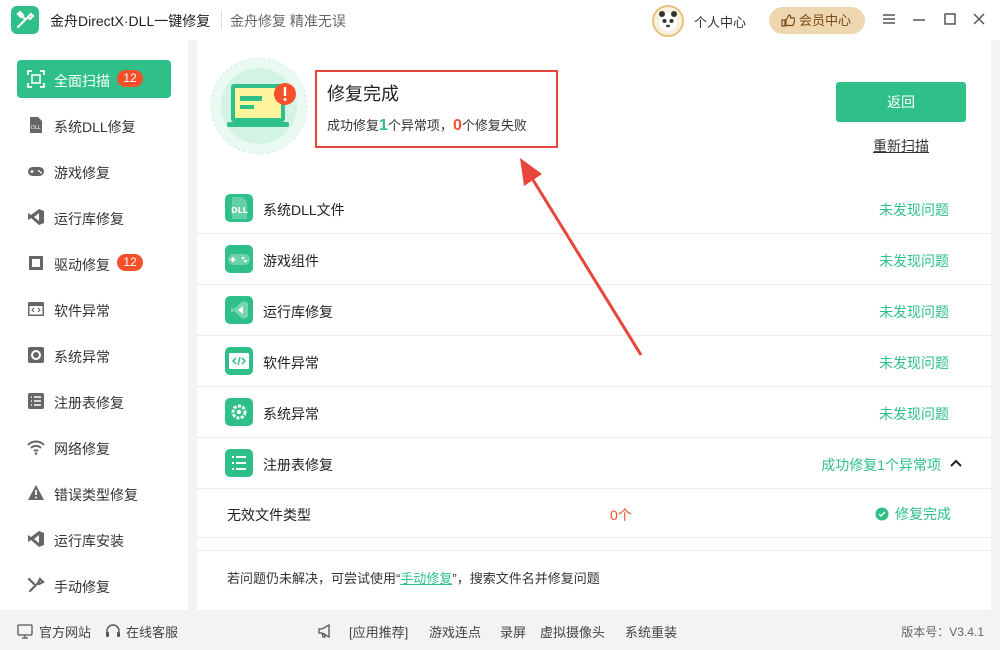 The width and height of the screenshot is (1000, 650). I want to click on row-label: 系统DLL文件, so click(304, 210).